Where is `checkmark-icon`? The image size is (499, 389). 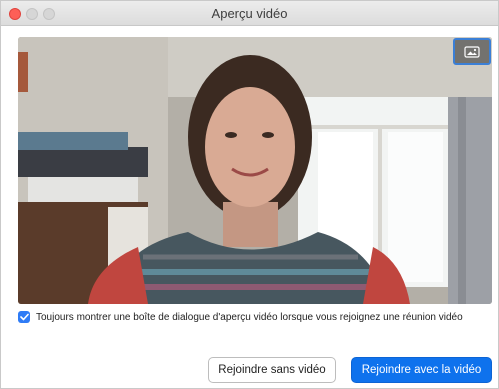 checkmark-icon is located at coordinates (24, 317).